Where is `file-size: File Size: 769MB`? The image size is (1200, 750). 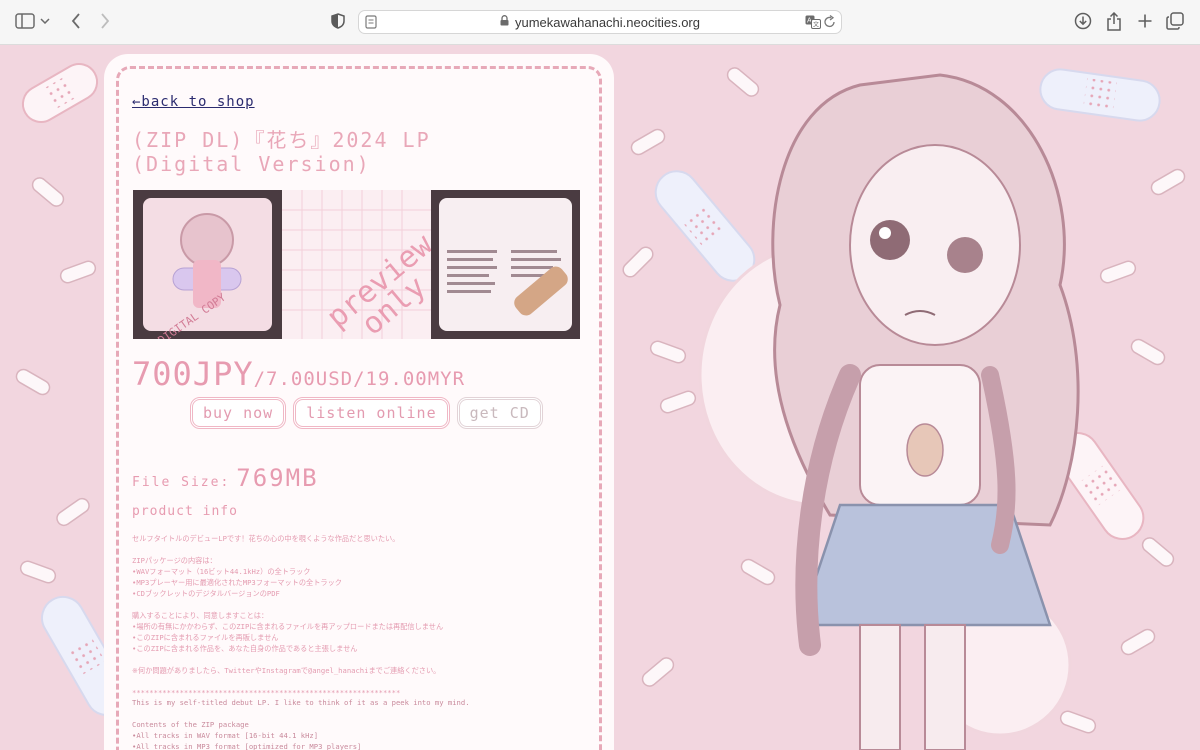 file-size: File Size: 769MB is located at coordinates (225, 478).